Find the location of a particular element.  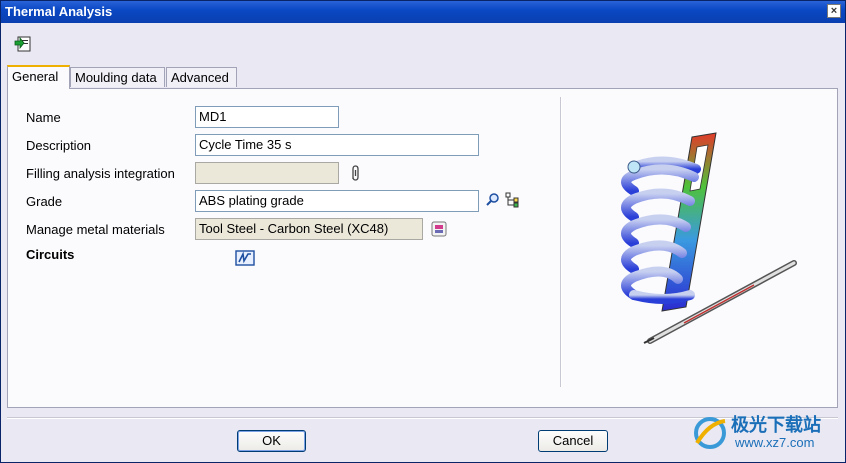

description-field: Cycle Time 35 s is located at coordinates (337, 145).